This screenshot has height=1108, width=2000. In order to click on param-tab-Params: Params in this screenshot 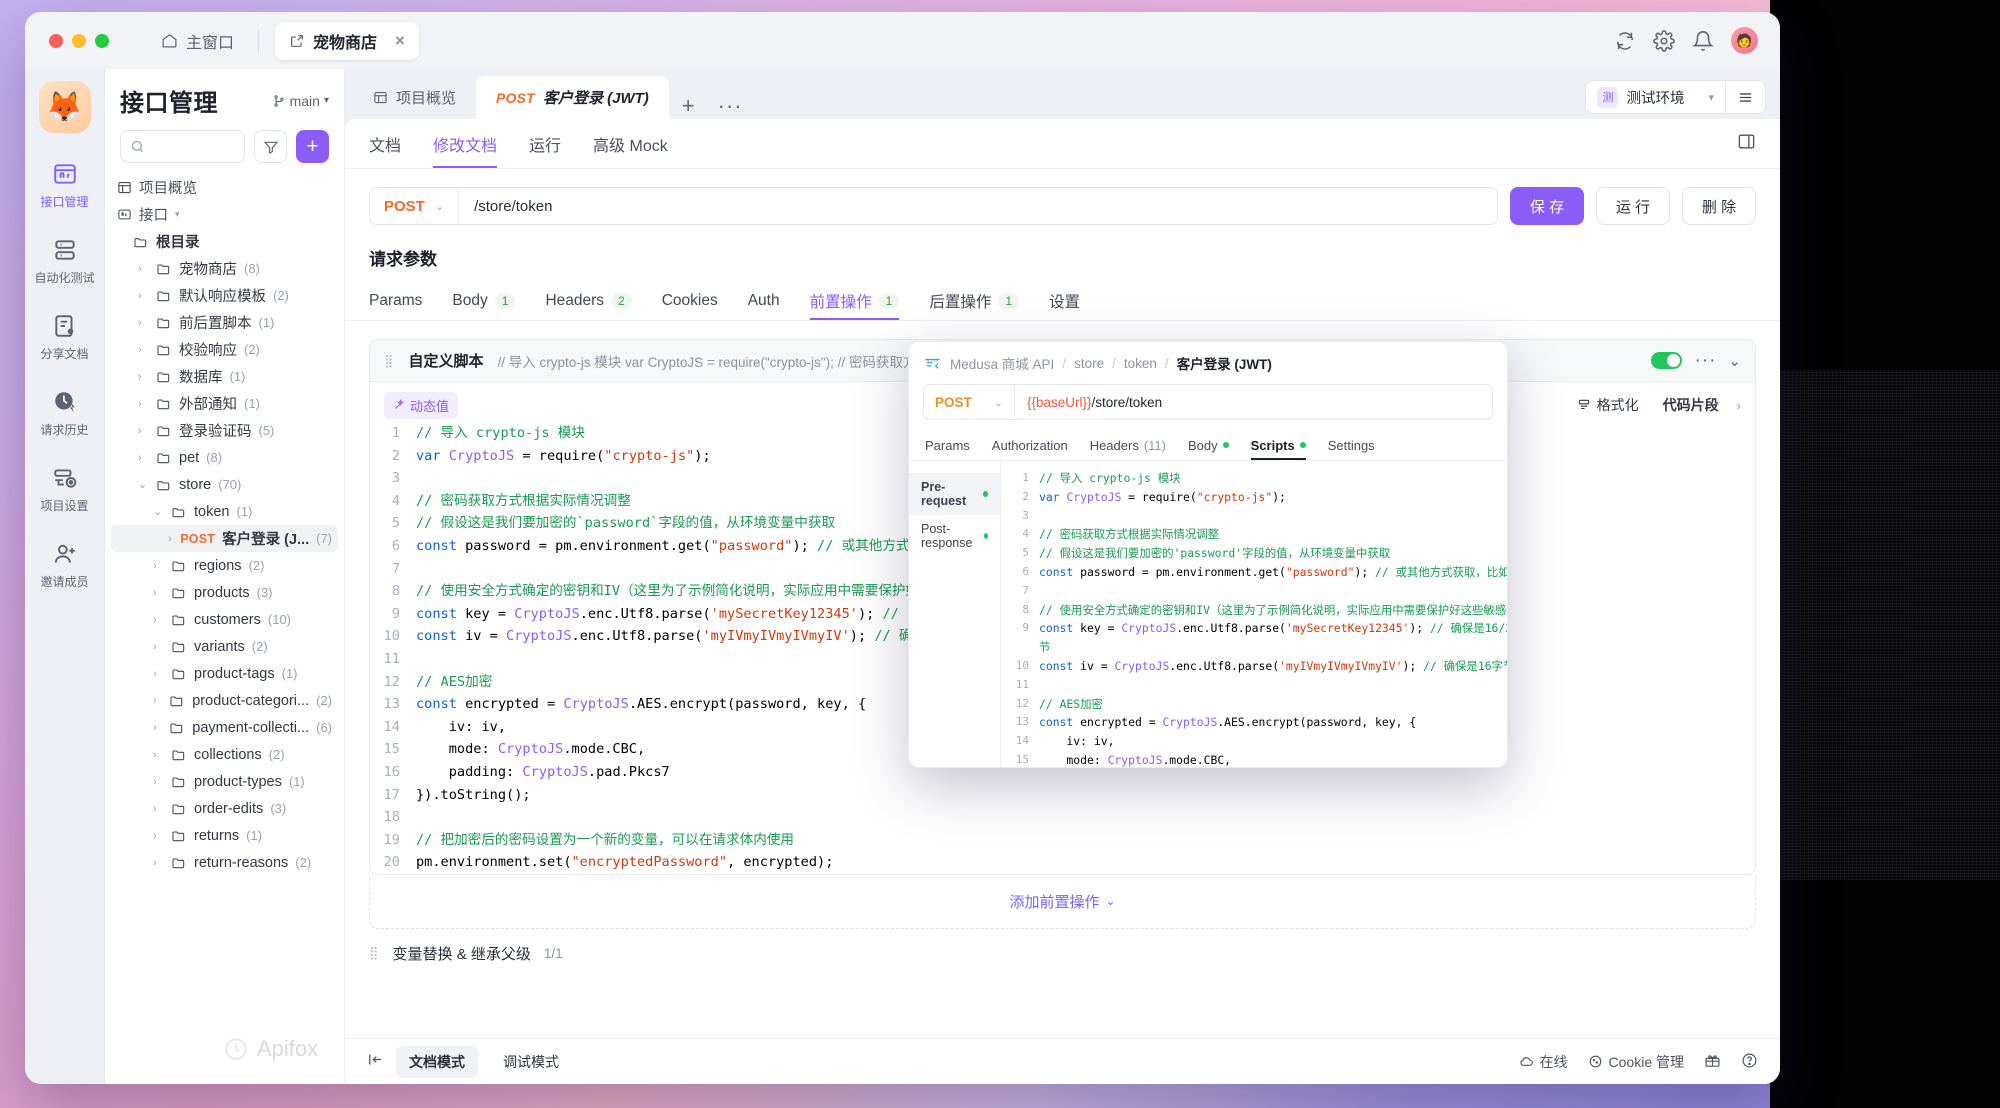, I will do `click(395, 301)`.